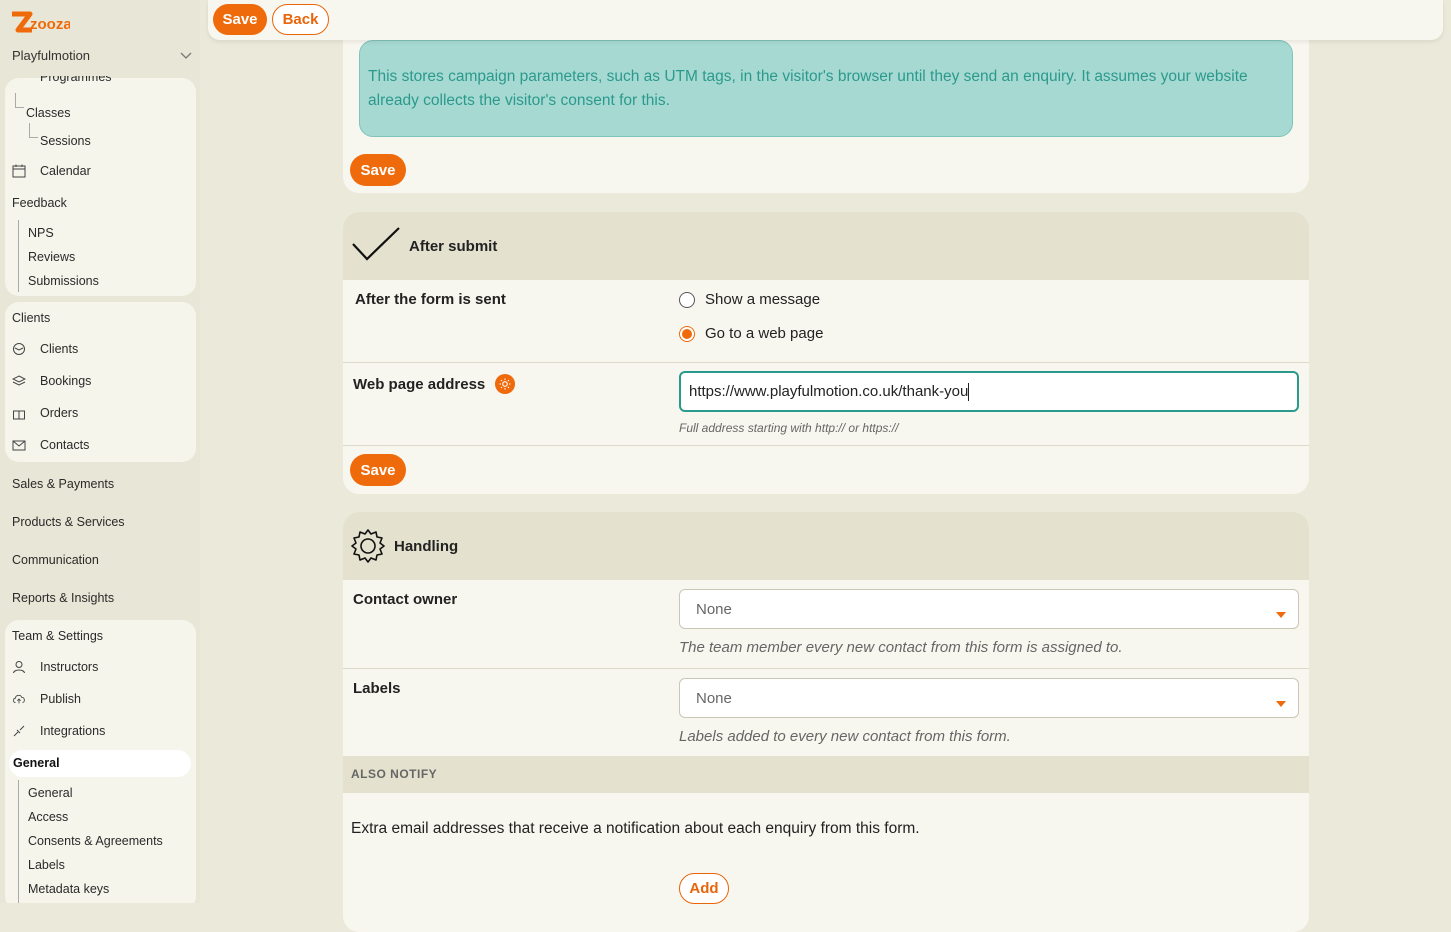  Describe the element at coordinates (68, 889) in the screenshot. I see `sidebar-item-metadata-keys: Metadata keys` at that location.